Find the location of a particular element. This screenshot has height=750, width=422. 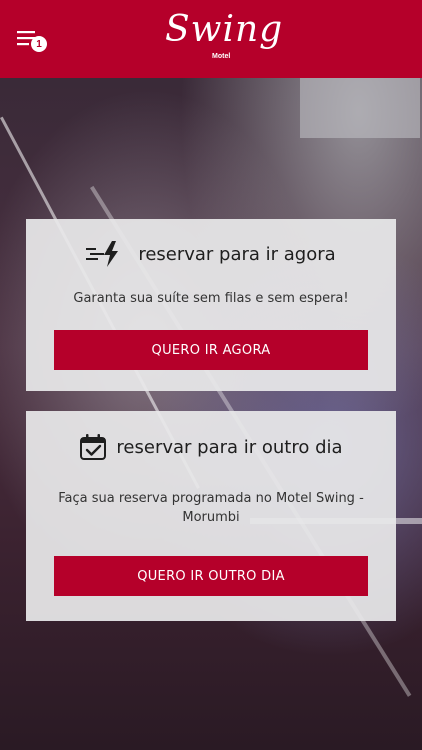

app-header: 1 Swing Motel is located at coordinates (211, 39).